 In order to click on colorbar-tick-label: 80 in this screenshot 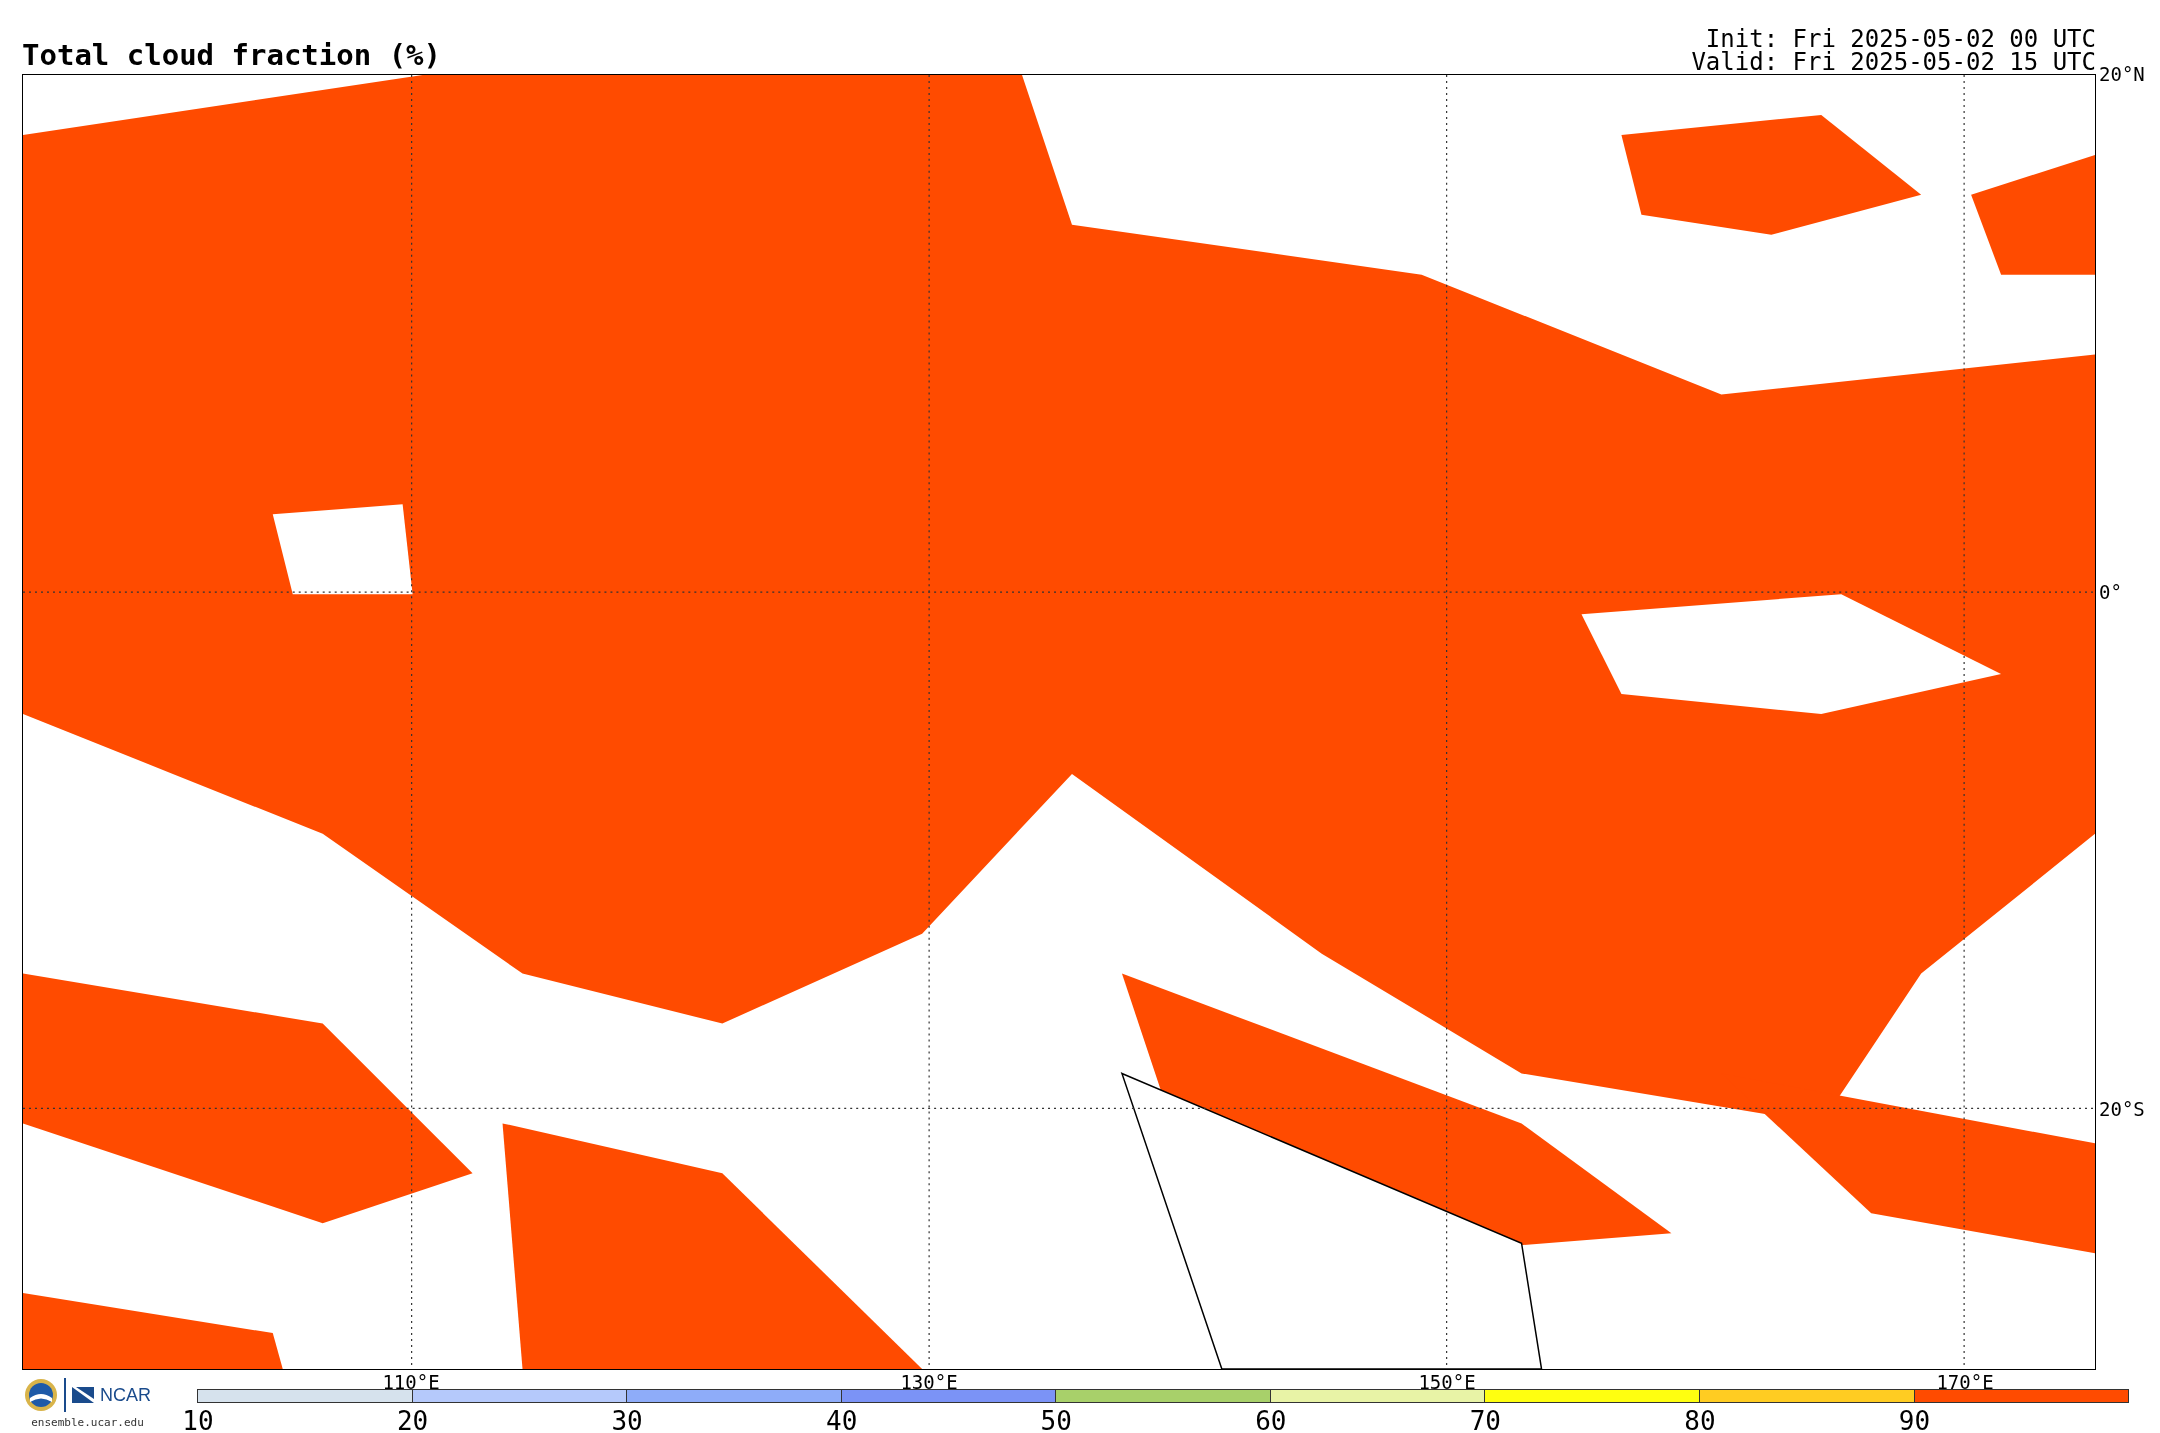, I will do `click(1700, 1420)`.